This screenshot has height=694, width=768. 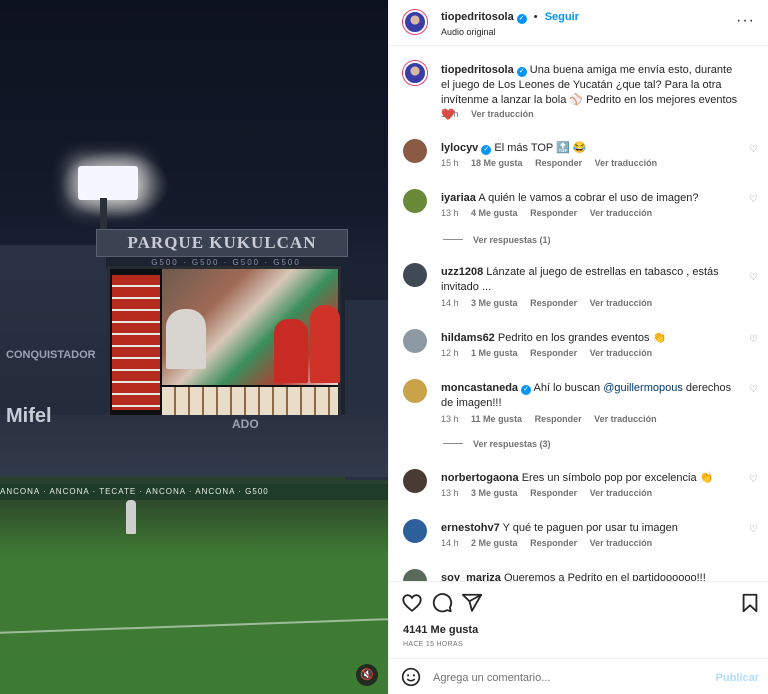 What do you see at coordinates (468, 32) in the screenshot?
I see `audio-label: Audio original` at bounding box center [468, 32].